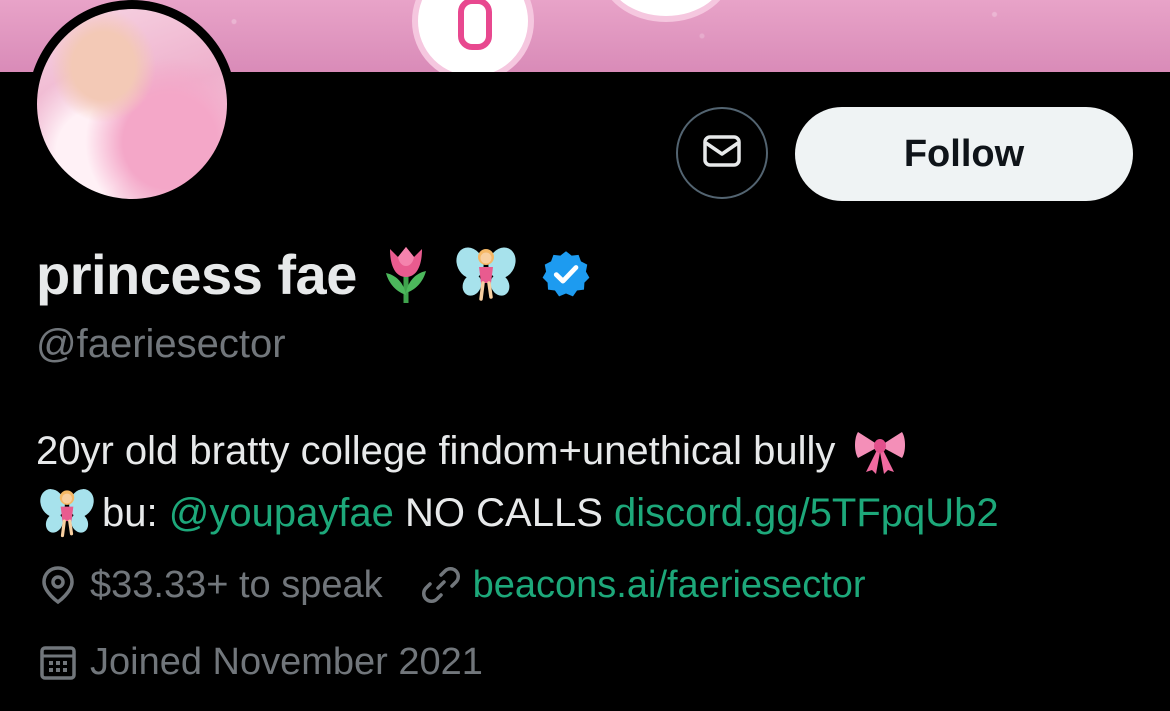  Describe the element at coordinates (281, 513) in the screenshot. I see `bio-mention-link: @youpayfae` at that location.